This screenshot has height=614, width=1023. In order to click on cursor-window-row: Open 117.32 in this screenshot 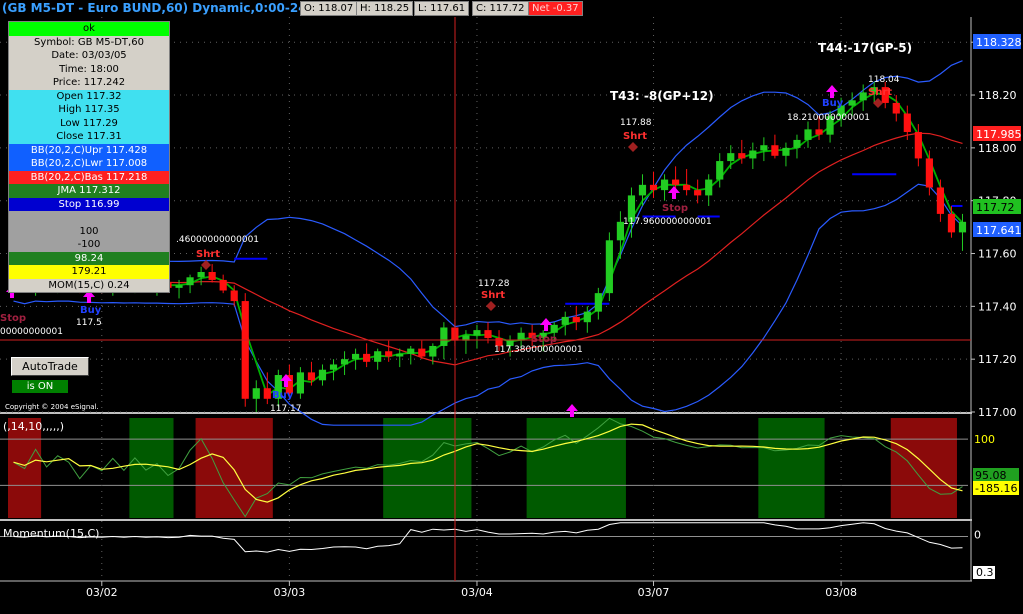, I will do `click(89, 96)`.